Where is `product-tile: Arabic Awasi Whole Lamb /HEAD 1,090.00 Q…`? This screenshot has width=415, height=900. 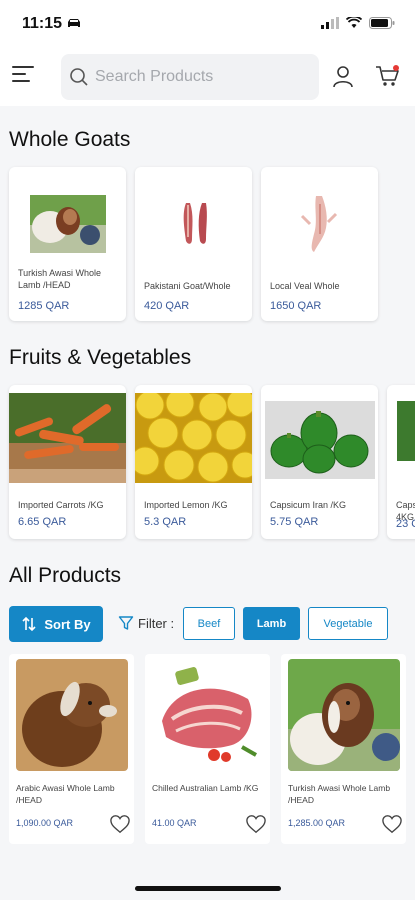 product-tile: Arabic Awasi Whole Lamb /HEAD 1,090.00 Q… is located at coordinates (71, 749).